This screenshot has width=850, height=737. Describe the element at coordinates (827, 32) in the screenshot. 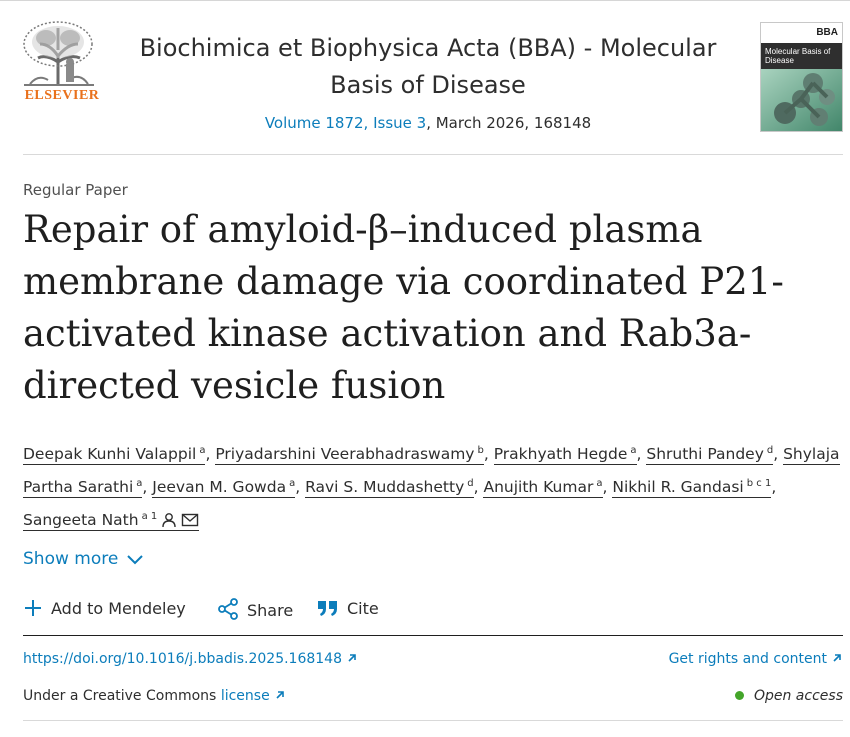

I see `cover-badge: BBA` at that location.